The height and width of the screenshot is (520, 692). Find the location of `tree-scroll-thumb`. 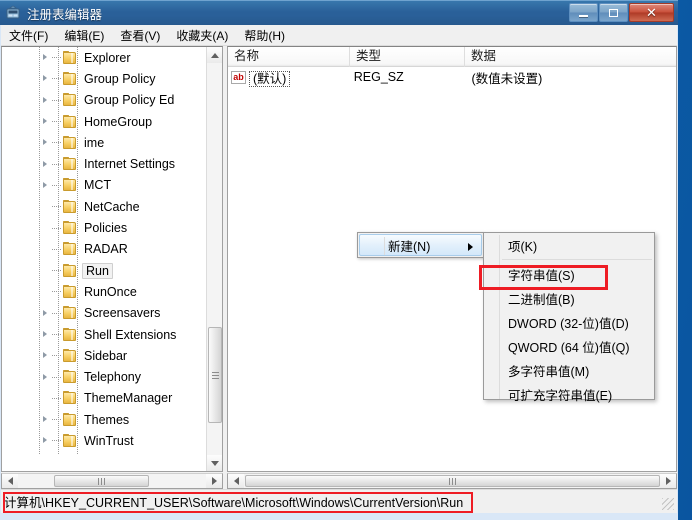

tree-scroll-thumb is located at coordinates (215, 375).